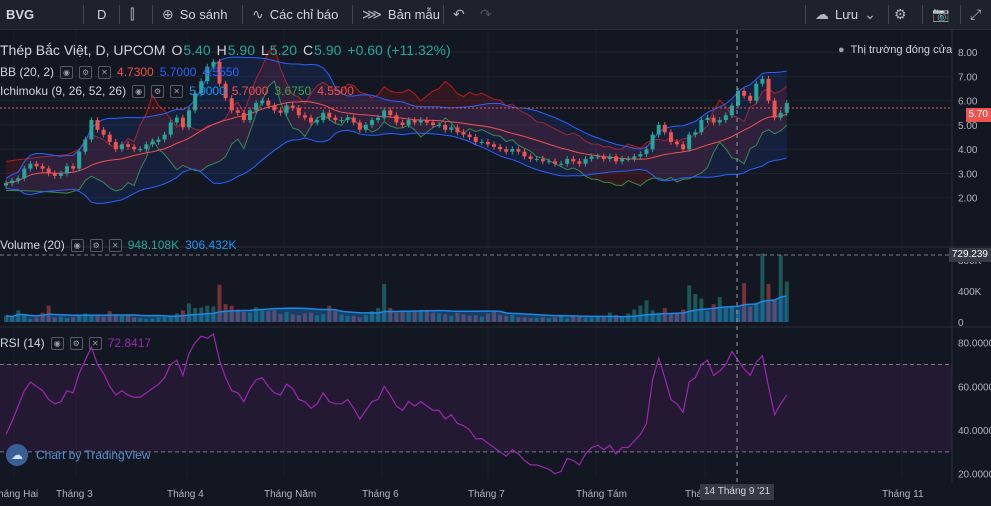 The height and width of the screenshot is (506, 991). I want to click on price-tick-label: 8.00, so click(968, 53).